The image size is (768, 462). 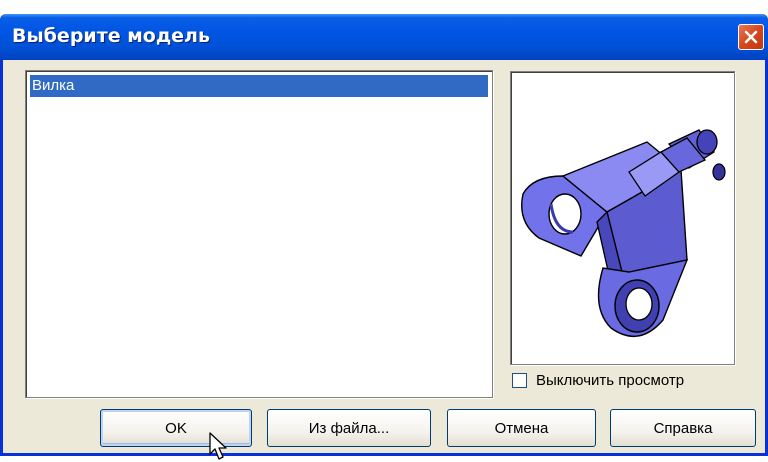 What do you see at coordinates (521, 428) in the screenshot?
I see `cancel-button: Отмена` at bounding box center [521, 428].